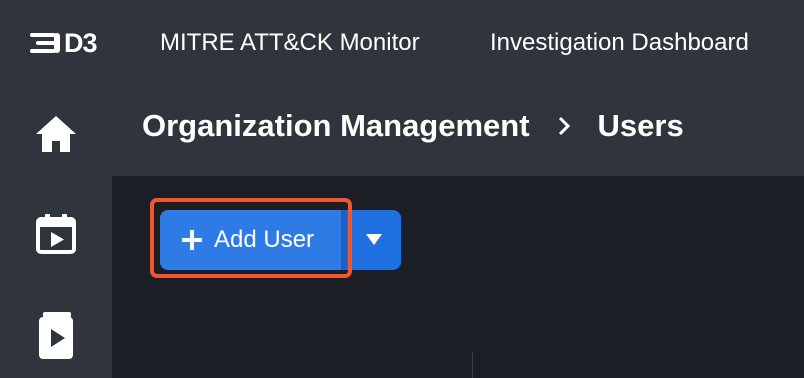  I want to click on playbook-icon, so click(56, 335).